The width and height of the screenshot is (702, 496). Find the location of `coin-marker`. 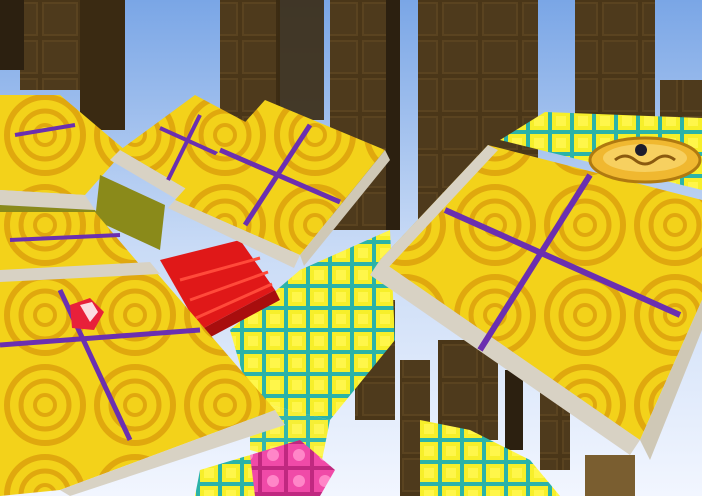

coin-marker is located at coordinates (641, 150).